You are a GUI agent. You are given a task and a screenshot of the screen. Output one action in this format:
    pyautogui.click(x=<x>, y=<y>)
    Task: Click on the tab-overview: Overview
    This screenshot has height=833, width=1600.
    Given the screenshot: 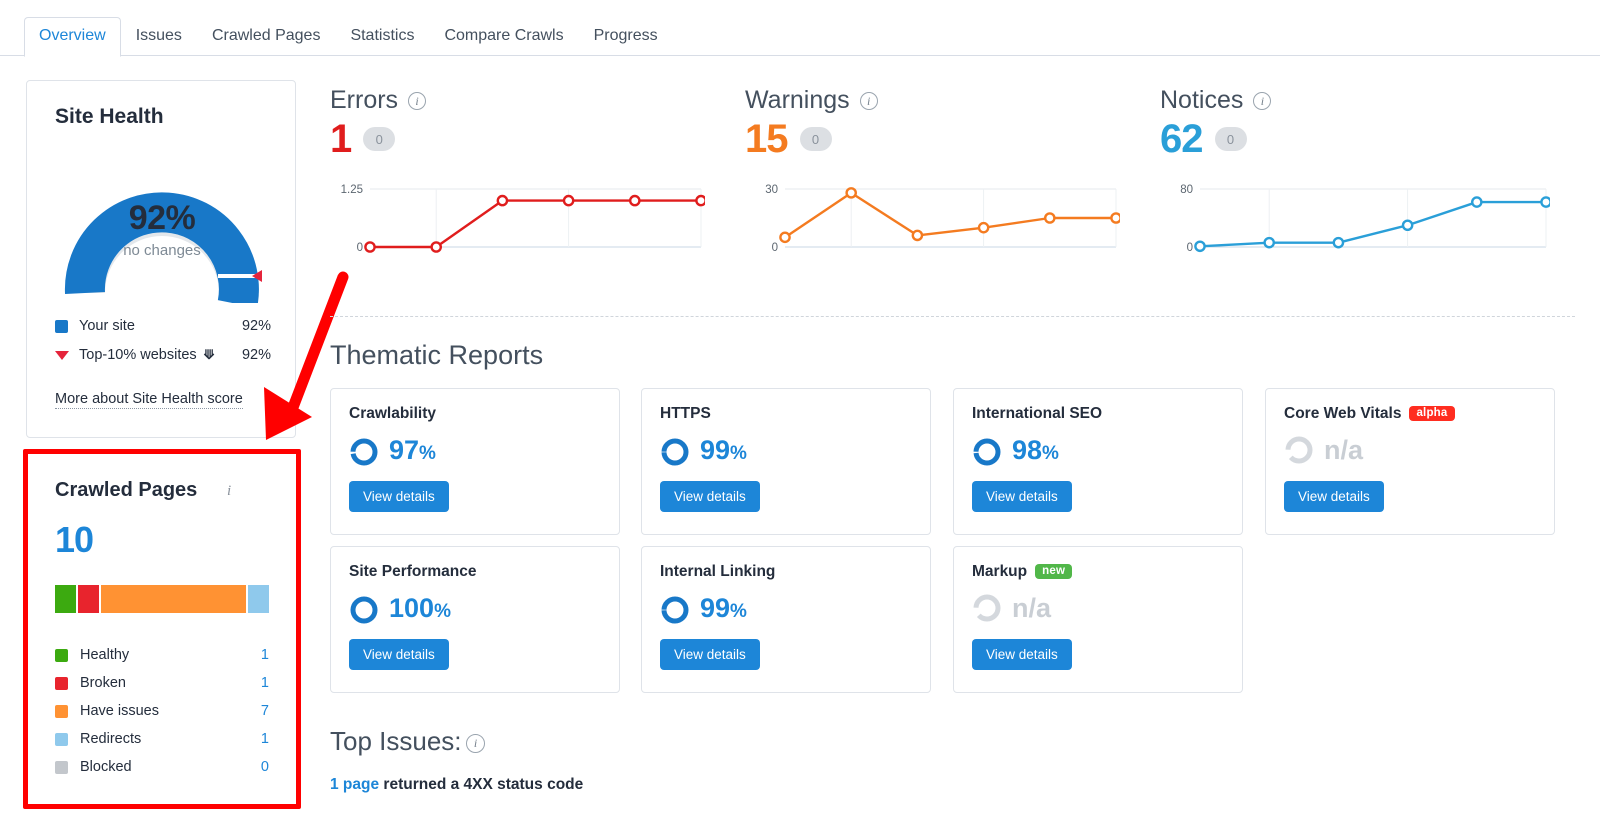 What is the action you would take?
    pyautogui.click(x=72, y=37)
    